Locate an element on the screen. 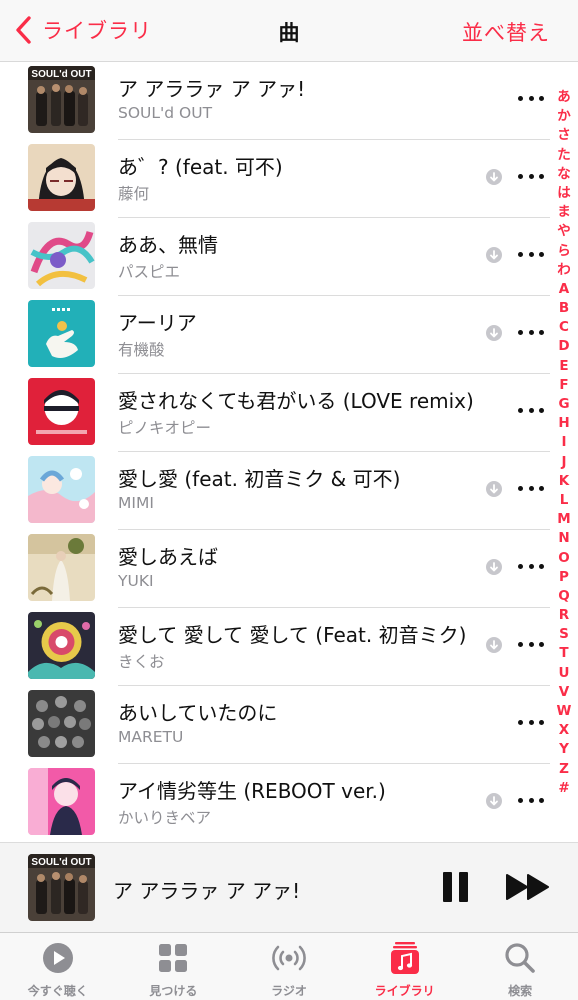  index-letter: I is located at coordinates (563, 442).